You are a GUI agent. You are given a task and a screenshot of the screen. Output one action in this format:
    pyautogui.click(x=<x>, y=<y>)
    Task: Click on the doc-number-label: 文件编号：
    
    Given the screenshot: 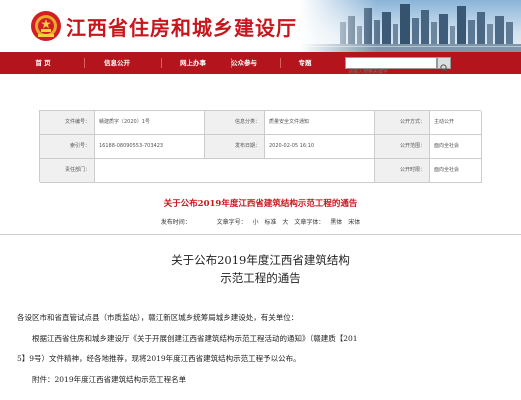 What is the action you would take?
    pyautogui.click(x=67, y=122)
    